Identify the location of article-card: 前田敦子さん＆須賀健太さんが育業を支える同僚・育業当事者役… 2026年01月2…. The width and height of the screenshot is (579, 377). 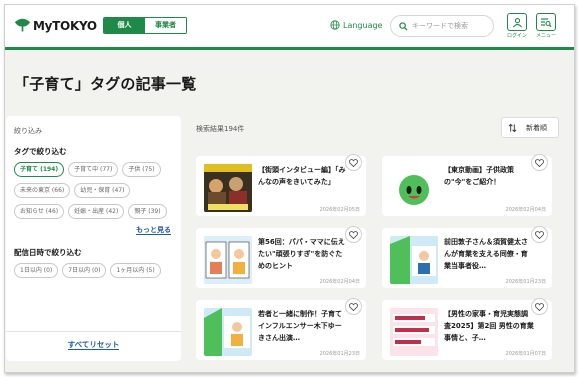
(467, 257).